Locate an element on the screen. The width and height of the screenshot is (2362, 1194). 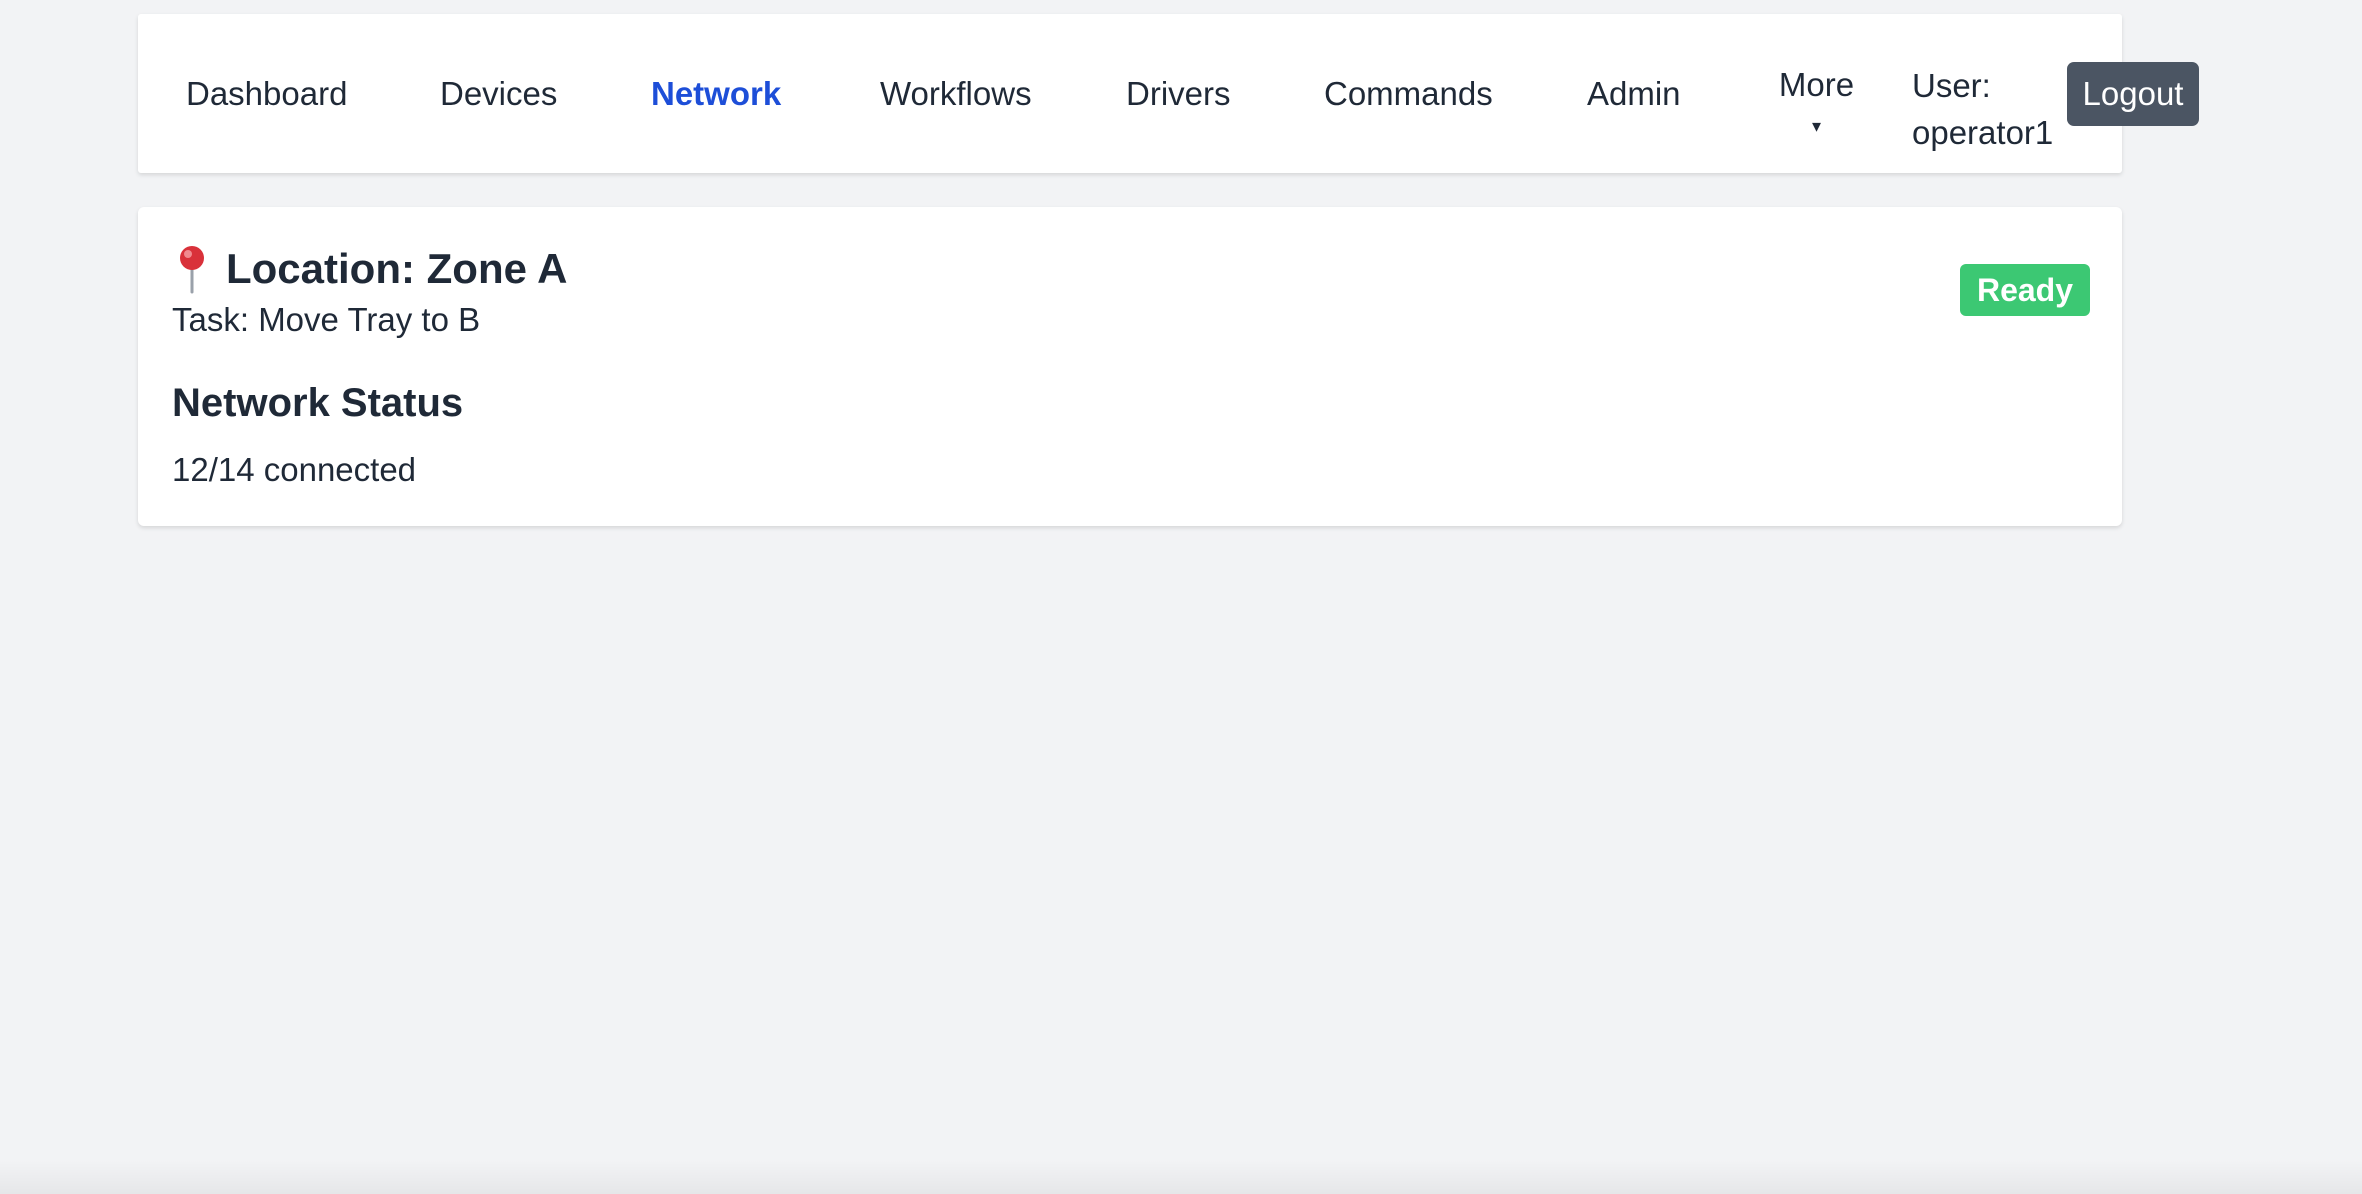
user-info: User: operator1 is located at coordinates (1982, 109).